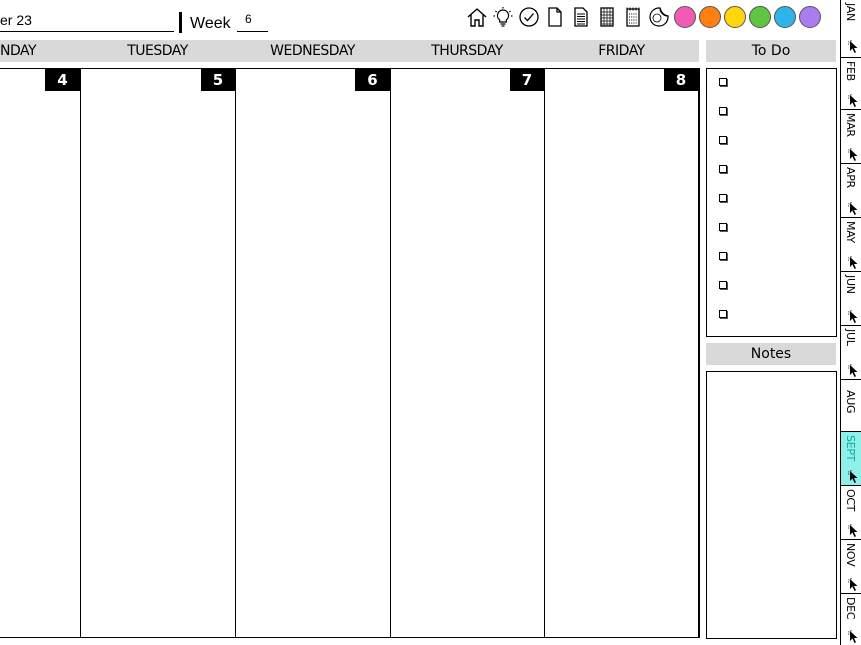 This screenshot has width=861, height=645. I want to click on day-number: 4, so click(62, 80).